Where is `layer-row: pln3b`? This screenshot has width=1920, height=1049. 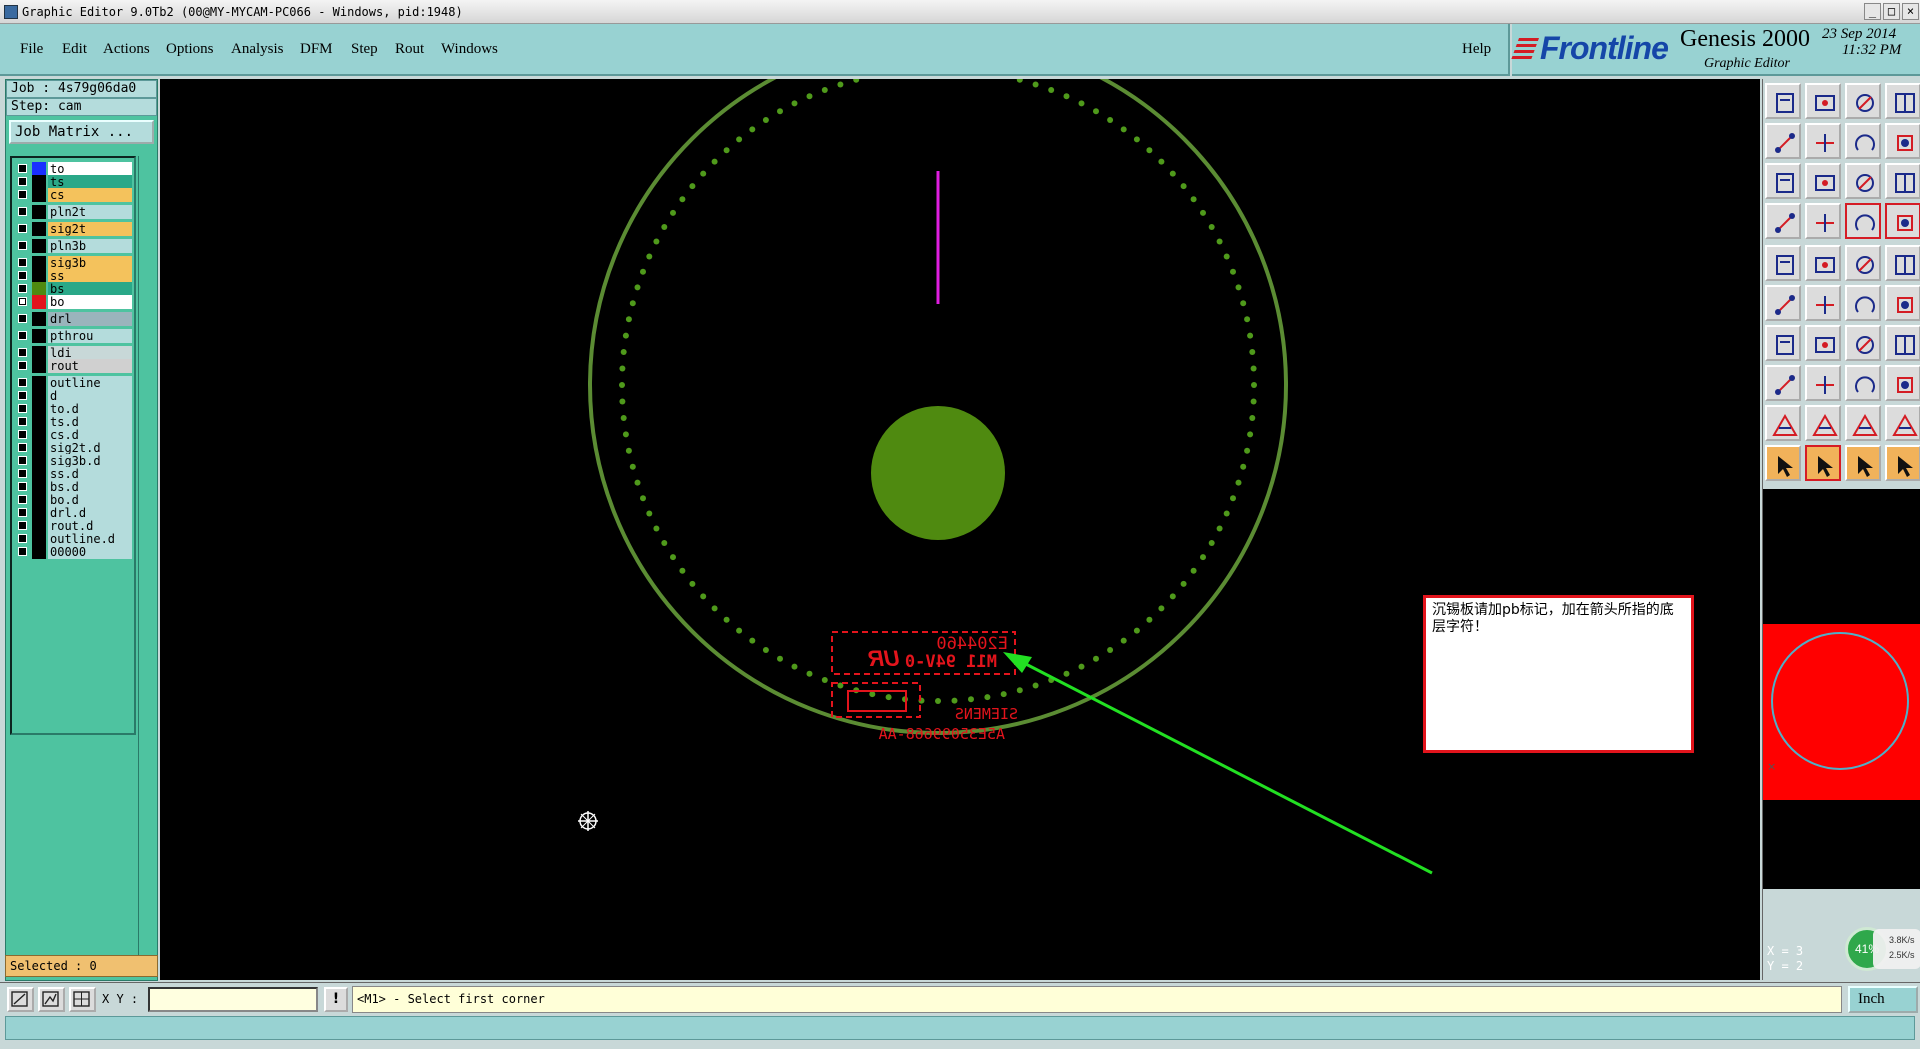
layer-row: pln3b is located at coordinates (74, 246).